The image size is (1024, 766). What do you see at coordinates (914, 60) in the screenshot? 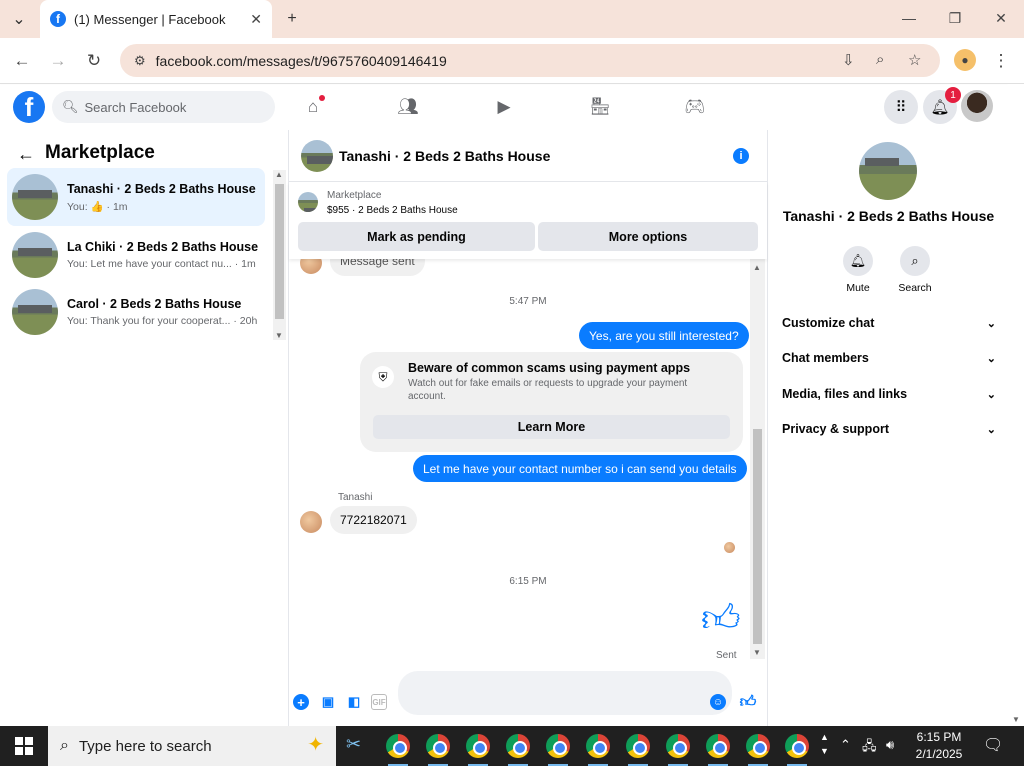
I see `bookmark-star-icon: ☆` at bounding box center [914, 60].